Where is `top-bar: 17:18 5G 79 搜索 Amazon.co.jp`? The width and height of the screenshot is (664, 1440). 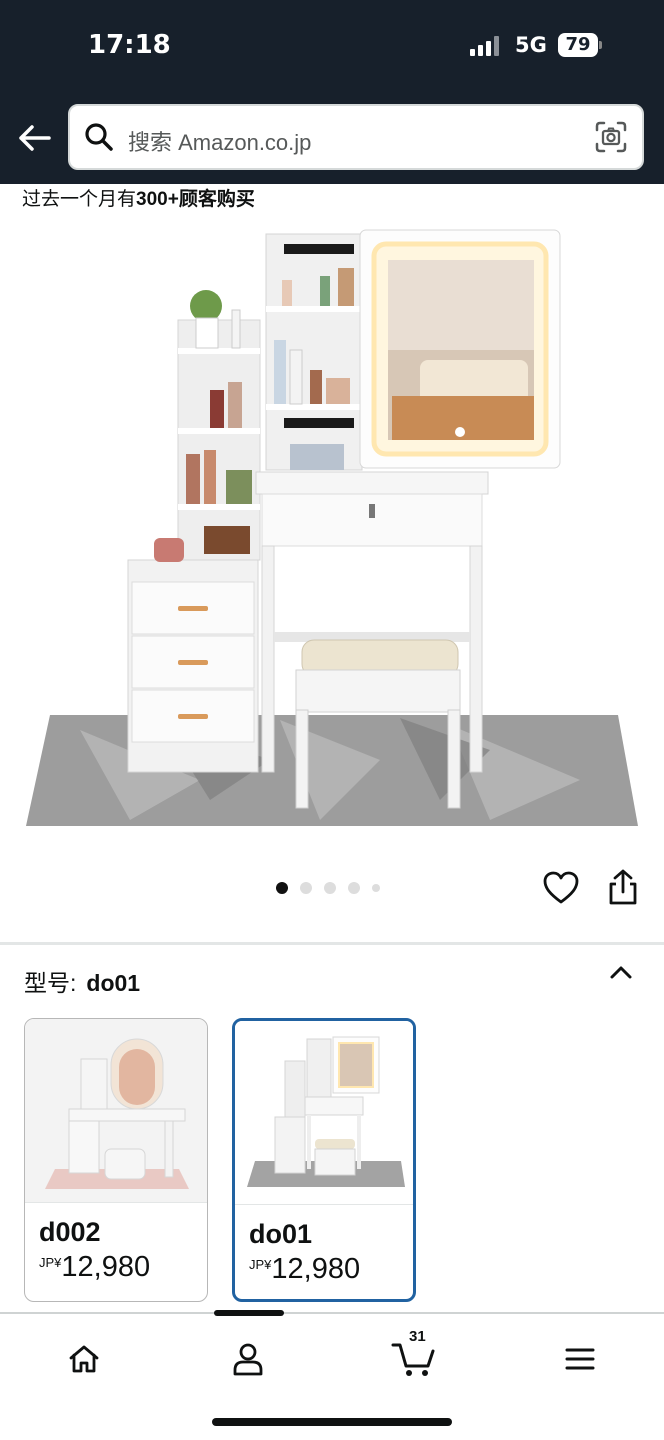
top-bar: 17:18 5G 79 搜索 Amazon.co.jp is located at coordinates (332, 92).